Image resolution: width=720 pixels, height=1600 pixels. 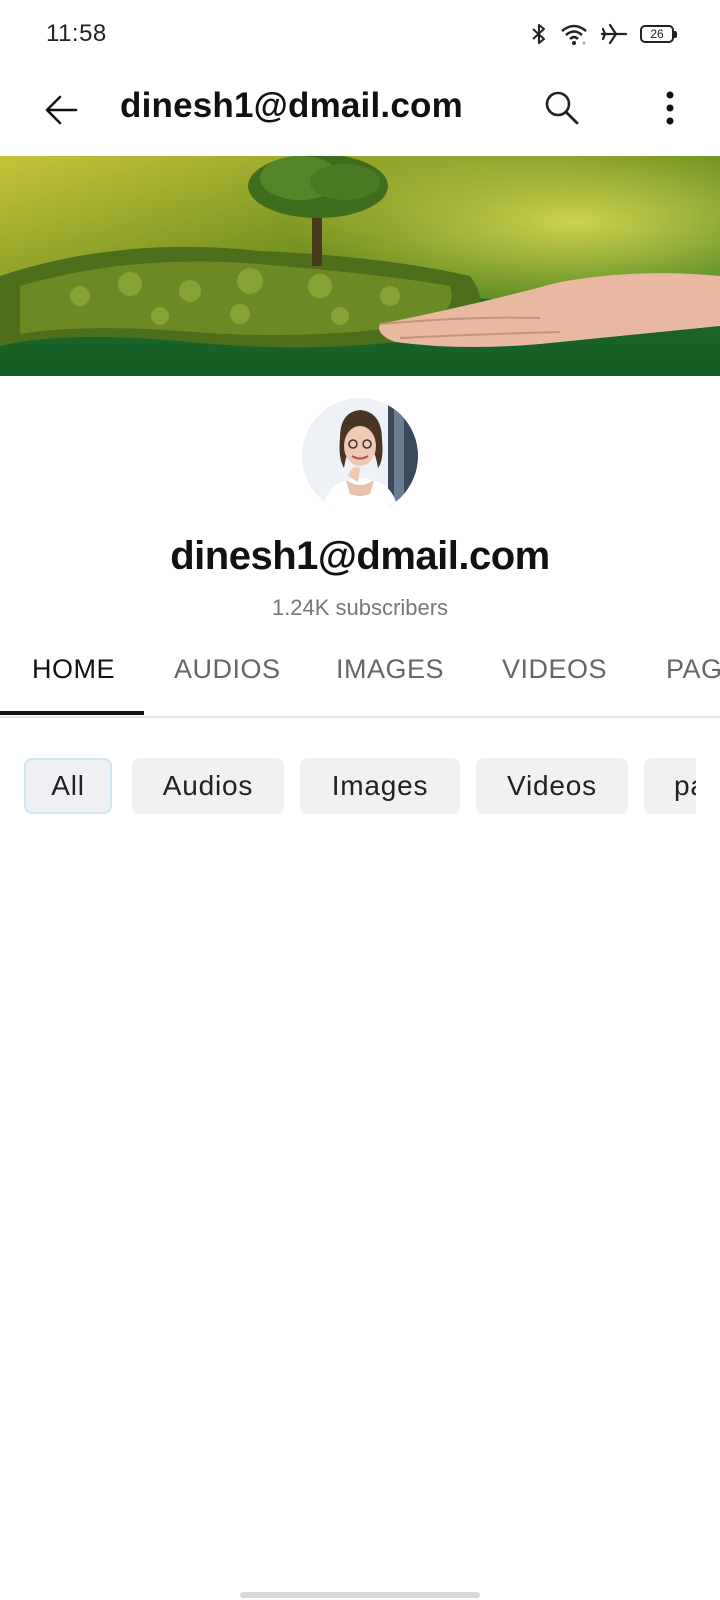 I want to click on chip-label: Images, so click(x=380, y=785).